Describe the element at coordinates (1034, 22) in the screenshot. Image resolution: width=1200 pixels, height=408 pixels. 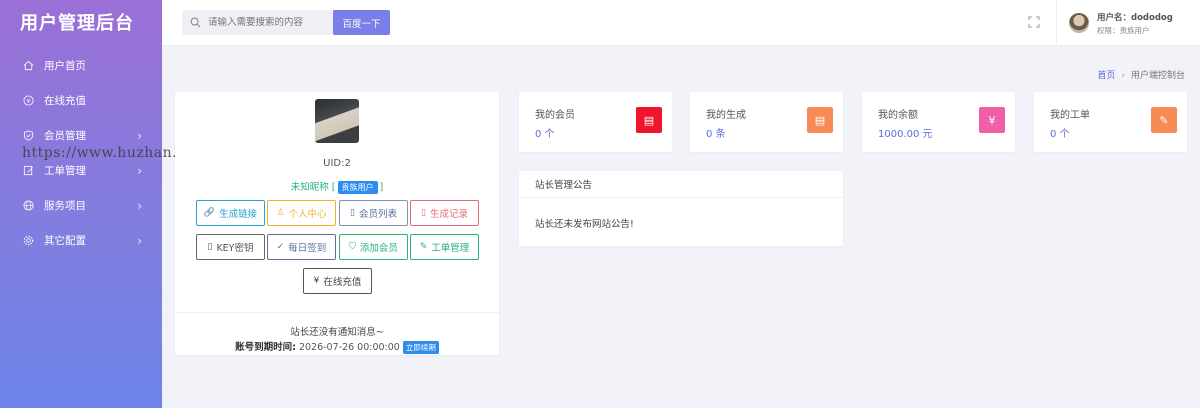
I see `fullscreen-icon` at that location.